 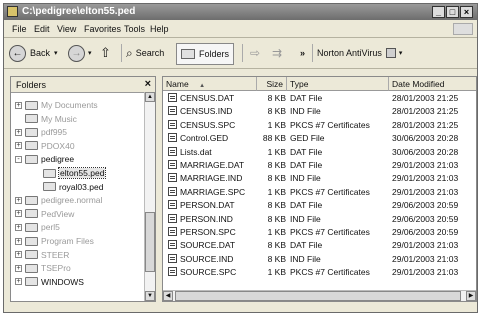 What do you see at coordinates (206, 218) in the screenshot?
I see `file-name: PERSON.IND` at bounding box center [206, 218].